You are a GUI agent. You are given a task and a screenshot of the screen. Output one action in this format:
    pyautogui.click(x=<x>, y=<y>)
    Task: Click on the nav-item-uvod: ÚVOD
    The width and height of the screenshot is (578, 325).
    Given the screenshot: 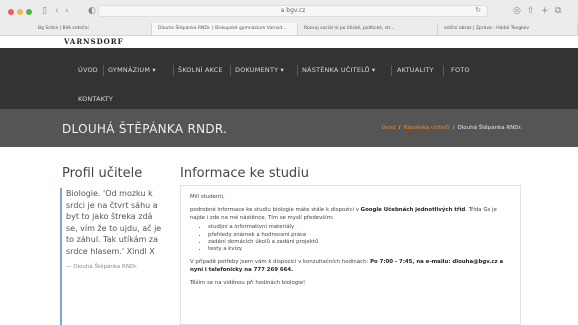 What is the action you would take?
    pyautogui.click(x=88, y=70)
    